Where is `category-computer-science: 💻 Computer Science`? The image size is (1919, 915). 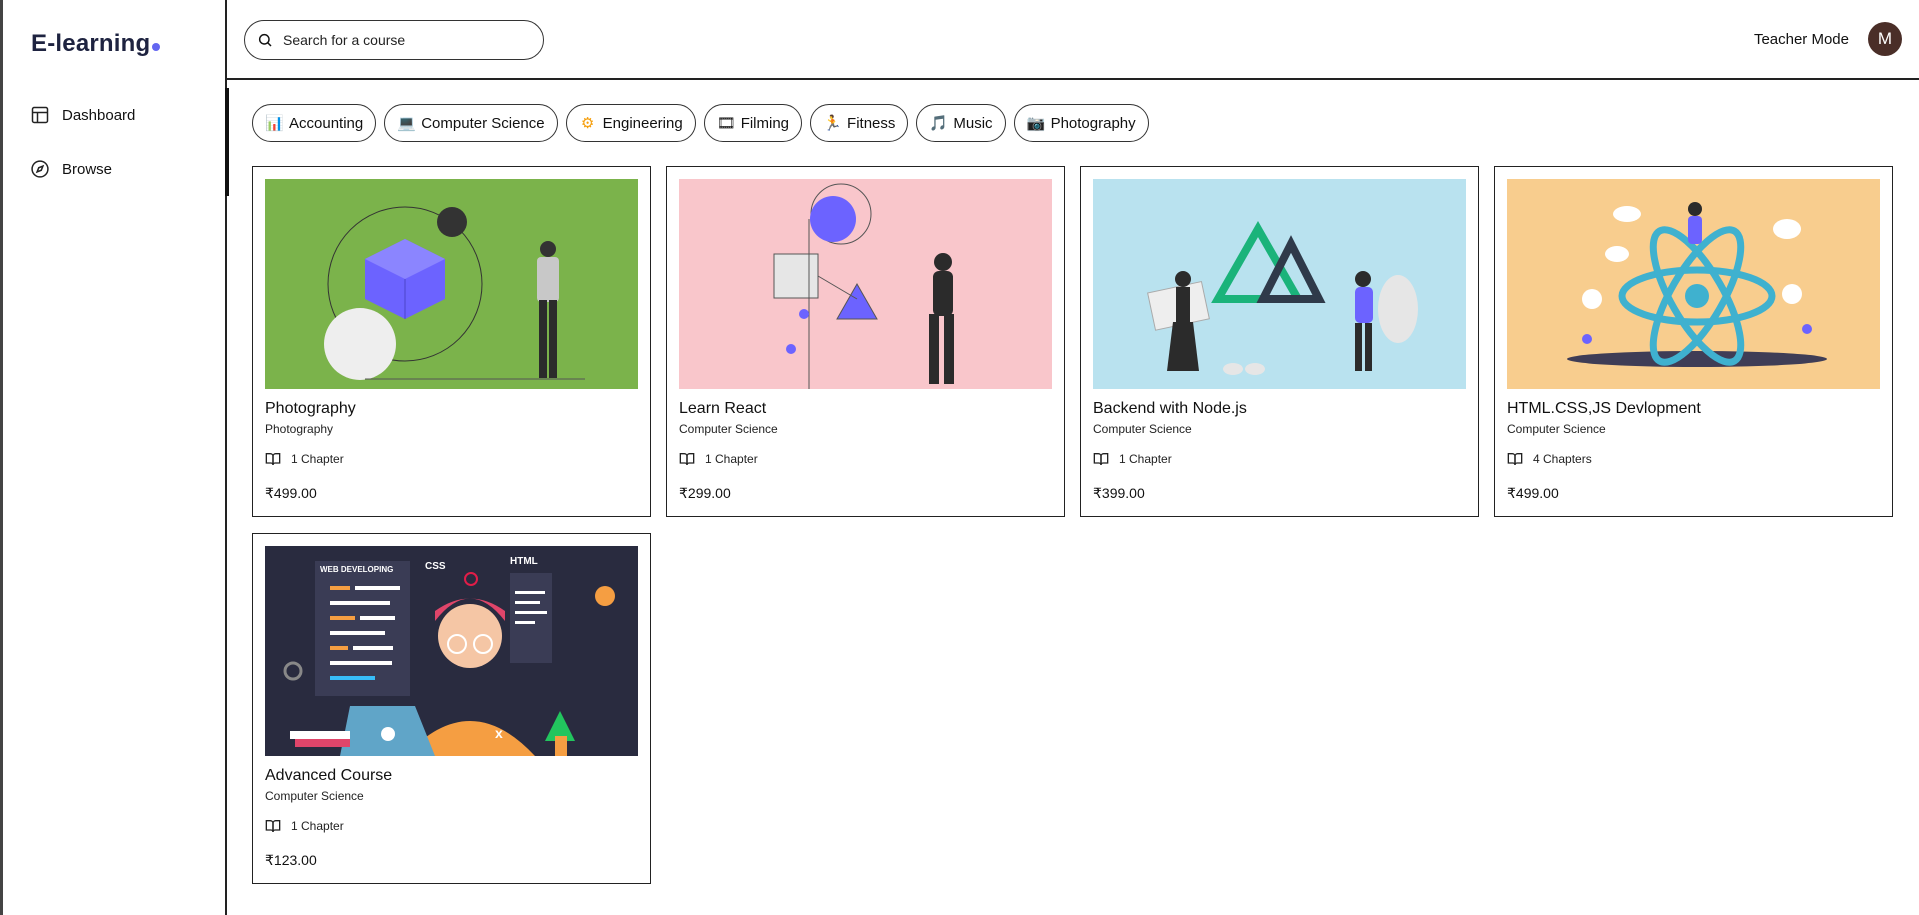
category-computer-science: 💻 Computer Science is located at coordinates (471, 123).